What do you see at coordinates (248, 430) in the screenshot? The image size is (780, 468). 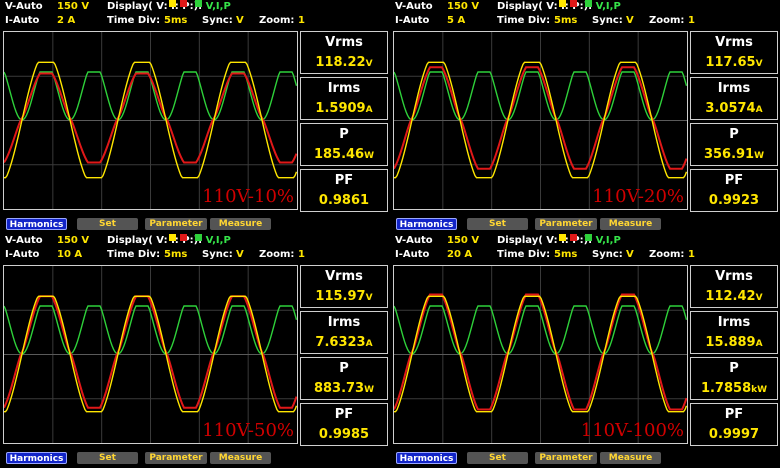 I see `test-condition-label: 110V-50%` at bounding box center [248, 430].